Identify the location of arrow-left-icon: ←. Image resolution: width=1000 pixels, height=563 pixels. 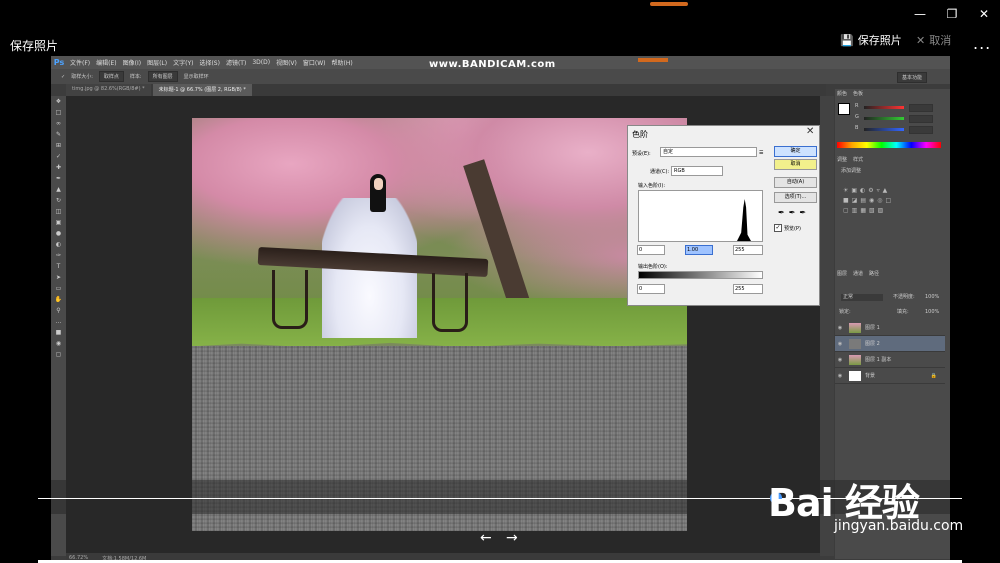
(486, 538).